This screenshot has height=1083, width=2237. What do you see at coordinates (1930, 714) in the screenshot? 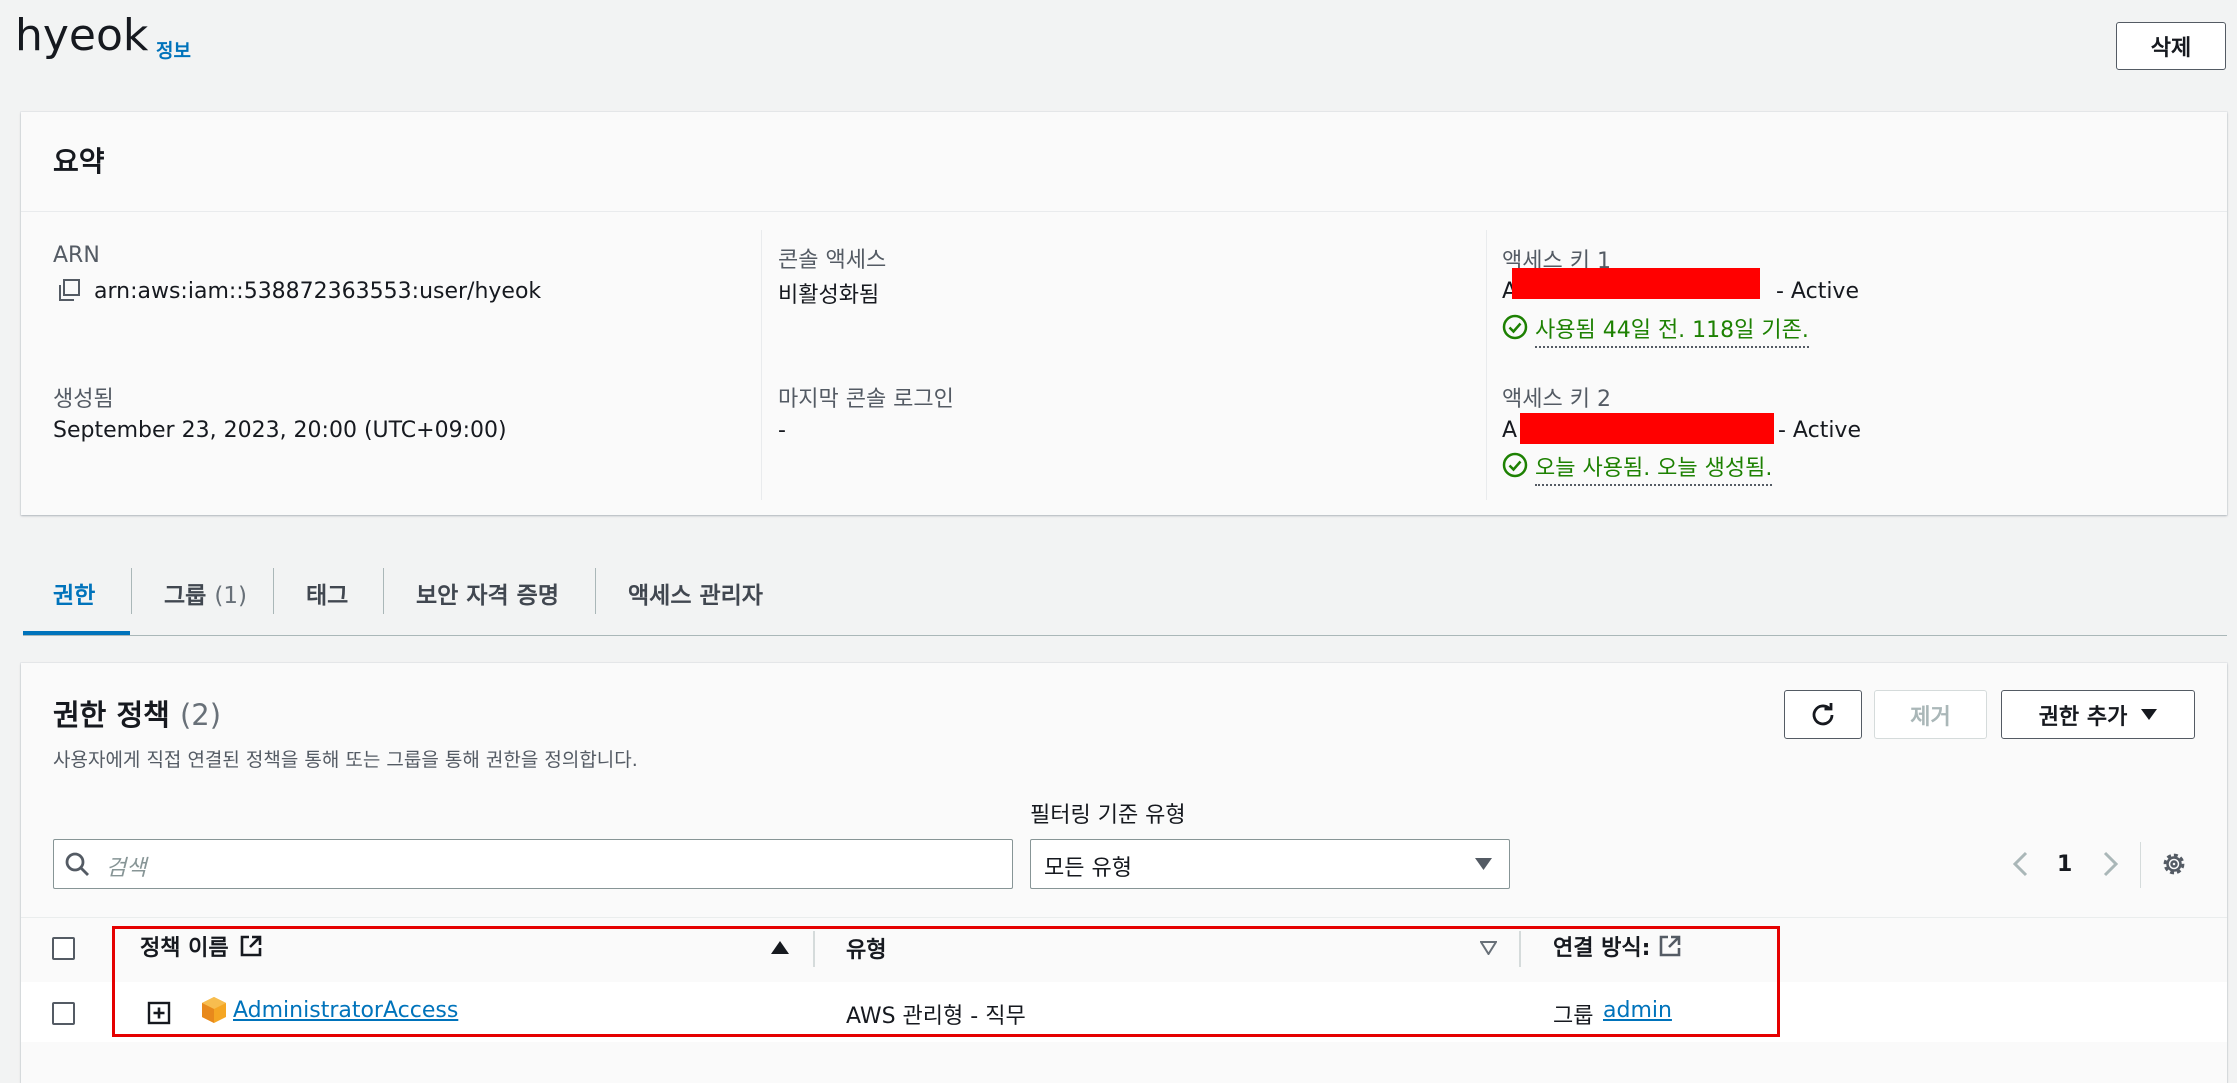
I see `remove-button: 제거` at bounding box center [1930, 714].